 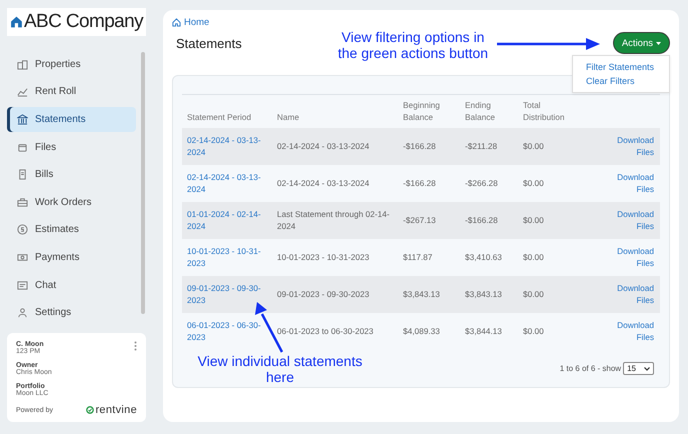 What do you see at coordinates (176, 22) in the screenshot?
I see `house-icon` at bounding box center [176, 22].